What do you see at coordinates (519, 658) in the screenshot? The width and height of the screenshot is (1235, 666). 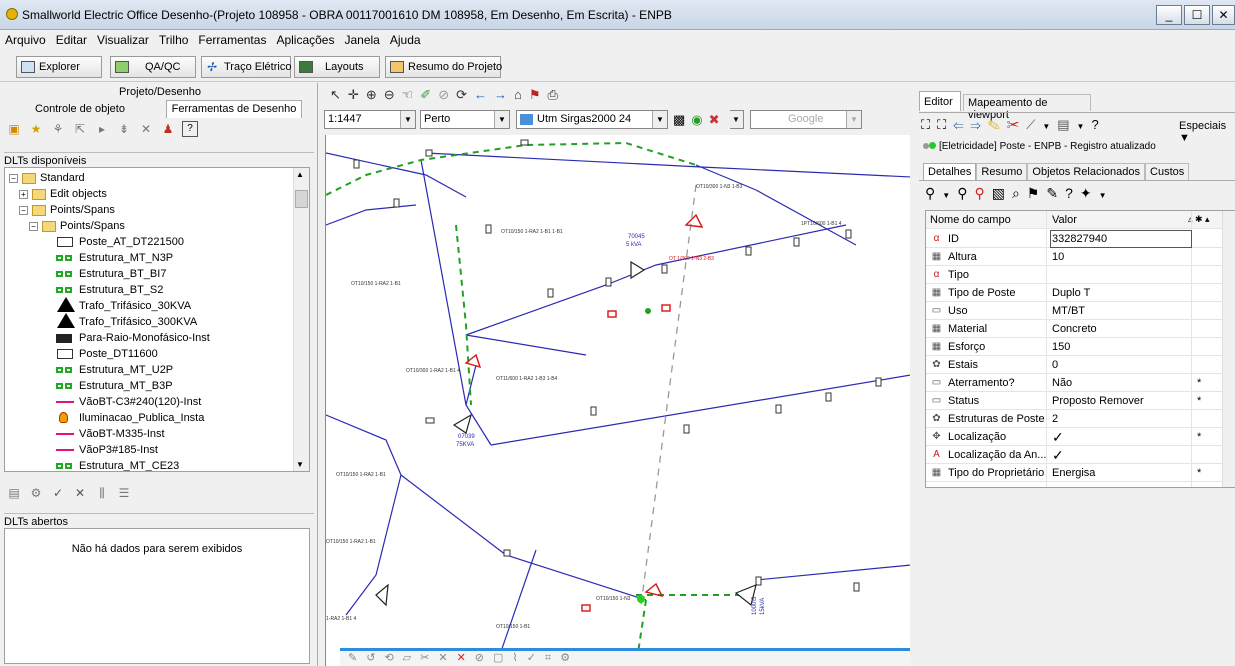 I see `edit-tool-10-icon: ⌇` at bounding box center [519, 658].